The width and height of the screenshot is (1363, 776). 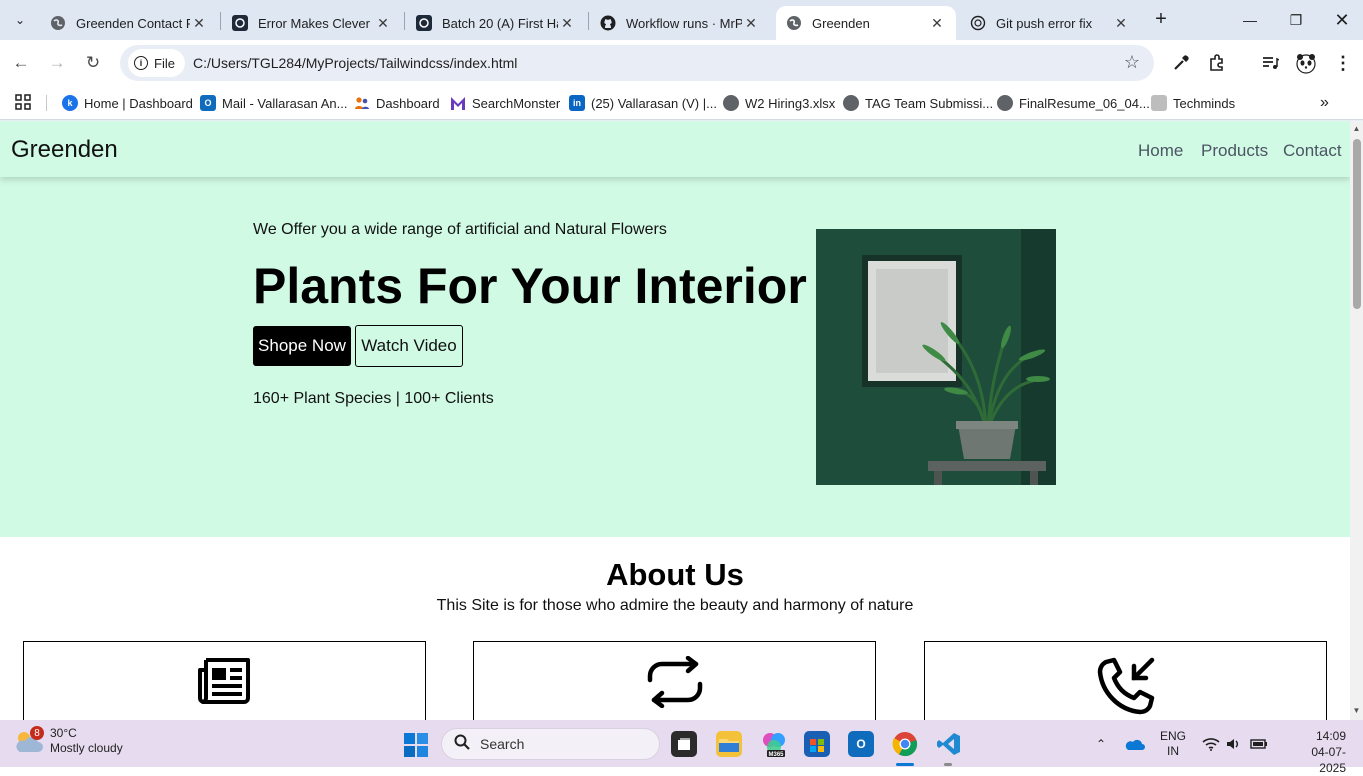 What do you see at coordinates (1356, 420) in the screenshot?
I see `page-scrollbar: ▲ ▼` at bounding box center [1356, 420].